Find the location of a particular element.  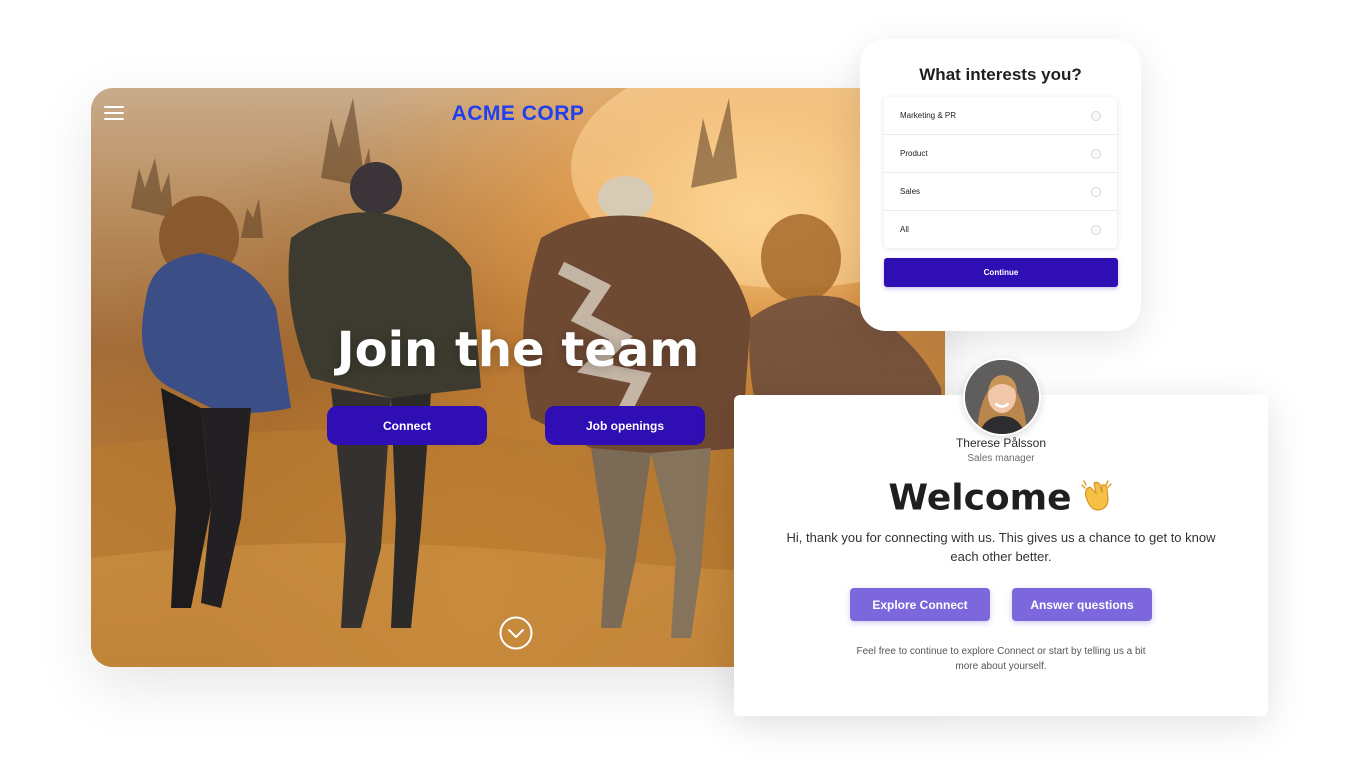

interest-option: Sales is located at coordinates (1000, 192).